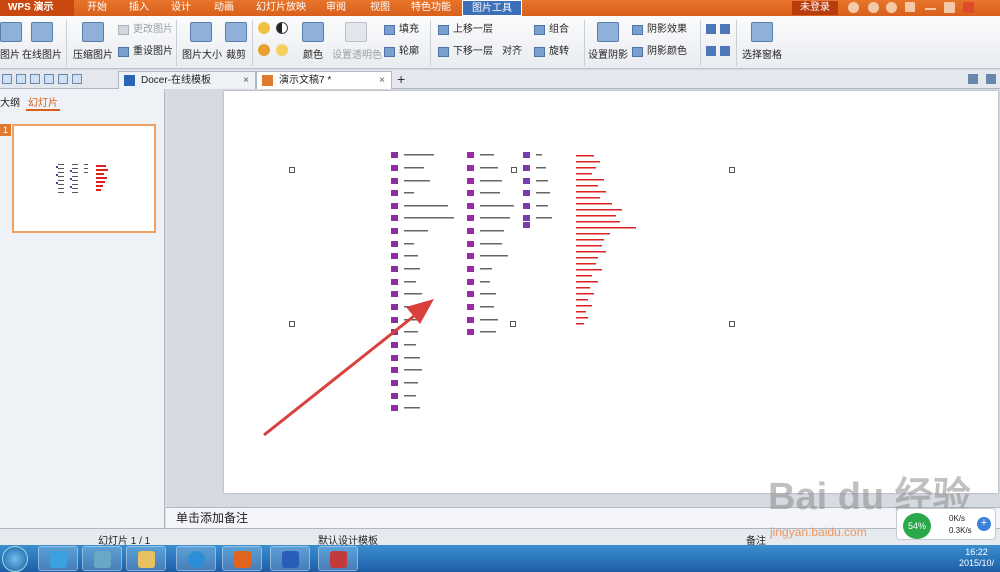  What do you see at coordinates (212, 518) in the screenshot?
I see `notes-placeholder: 单击添加备注` at bounding box center [212, 518].